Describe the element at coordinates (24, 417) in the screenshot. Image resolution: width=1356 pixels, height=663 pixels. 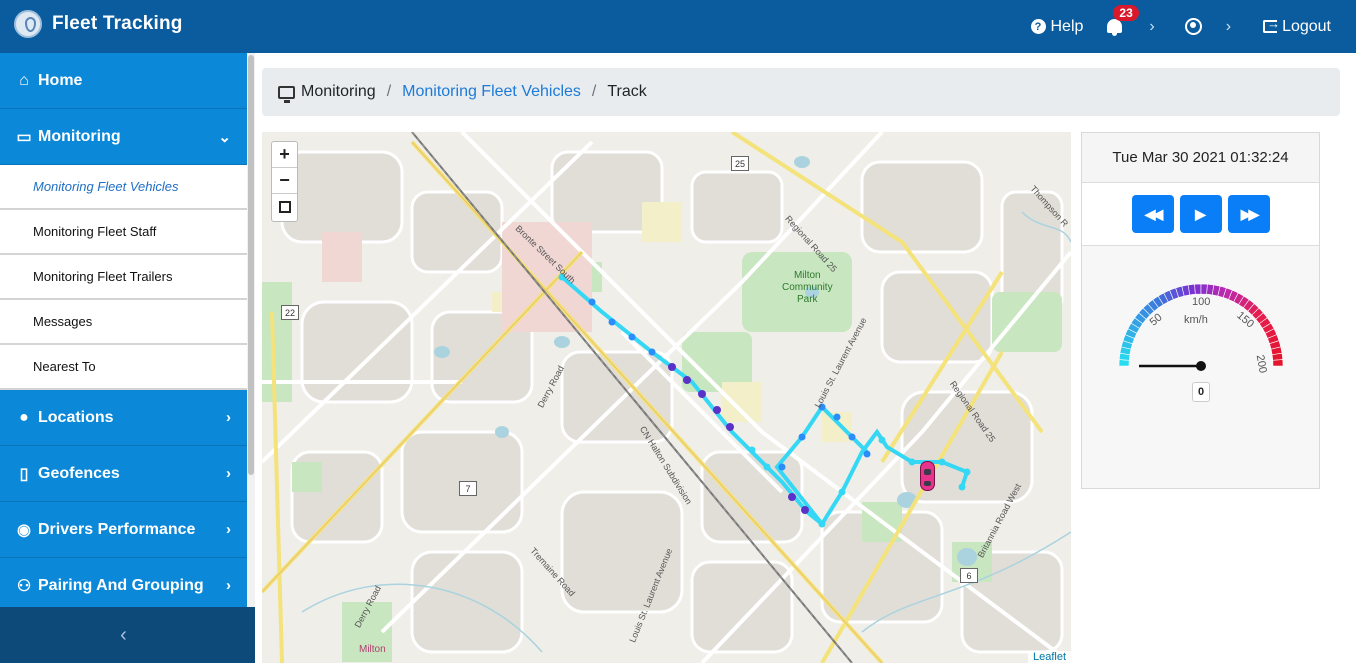
I see `location-pin-icon: ●` at that location.